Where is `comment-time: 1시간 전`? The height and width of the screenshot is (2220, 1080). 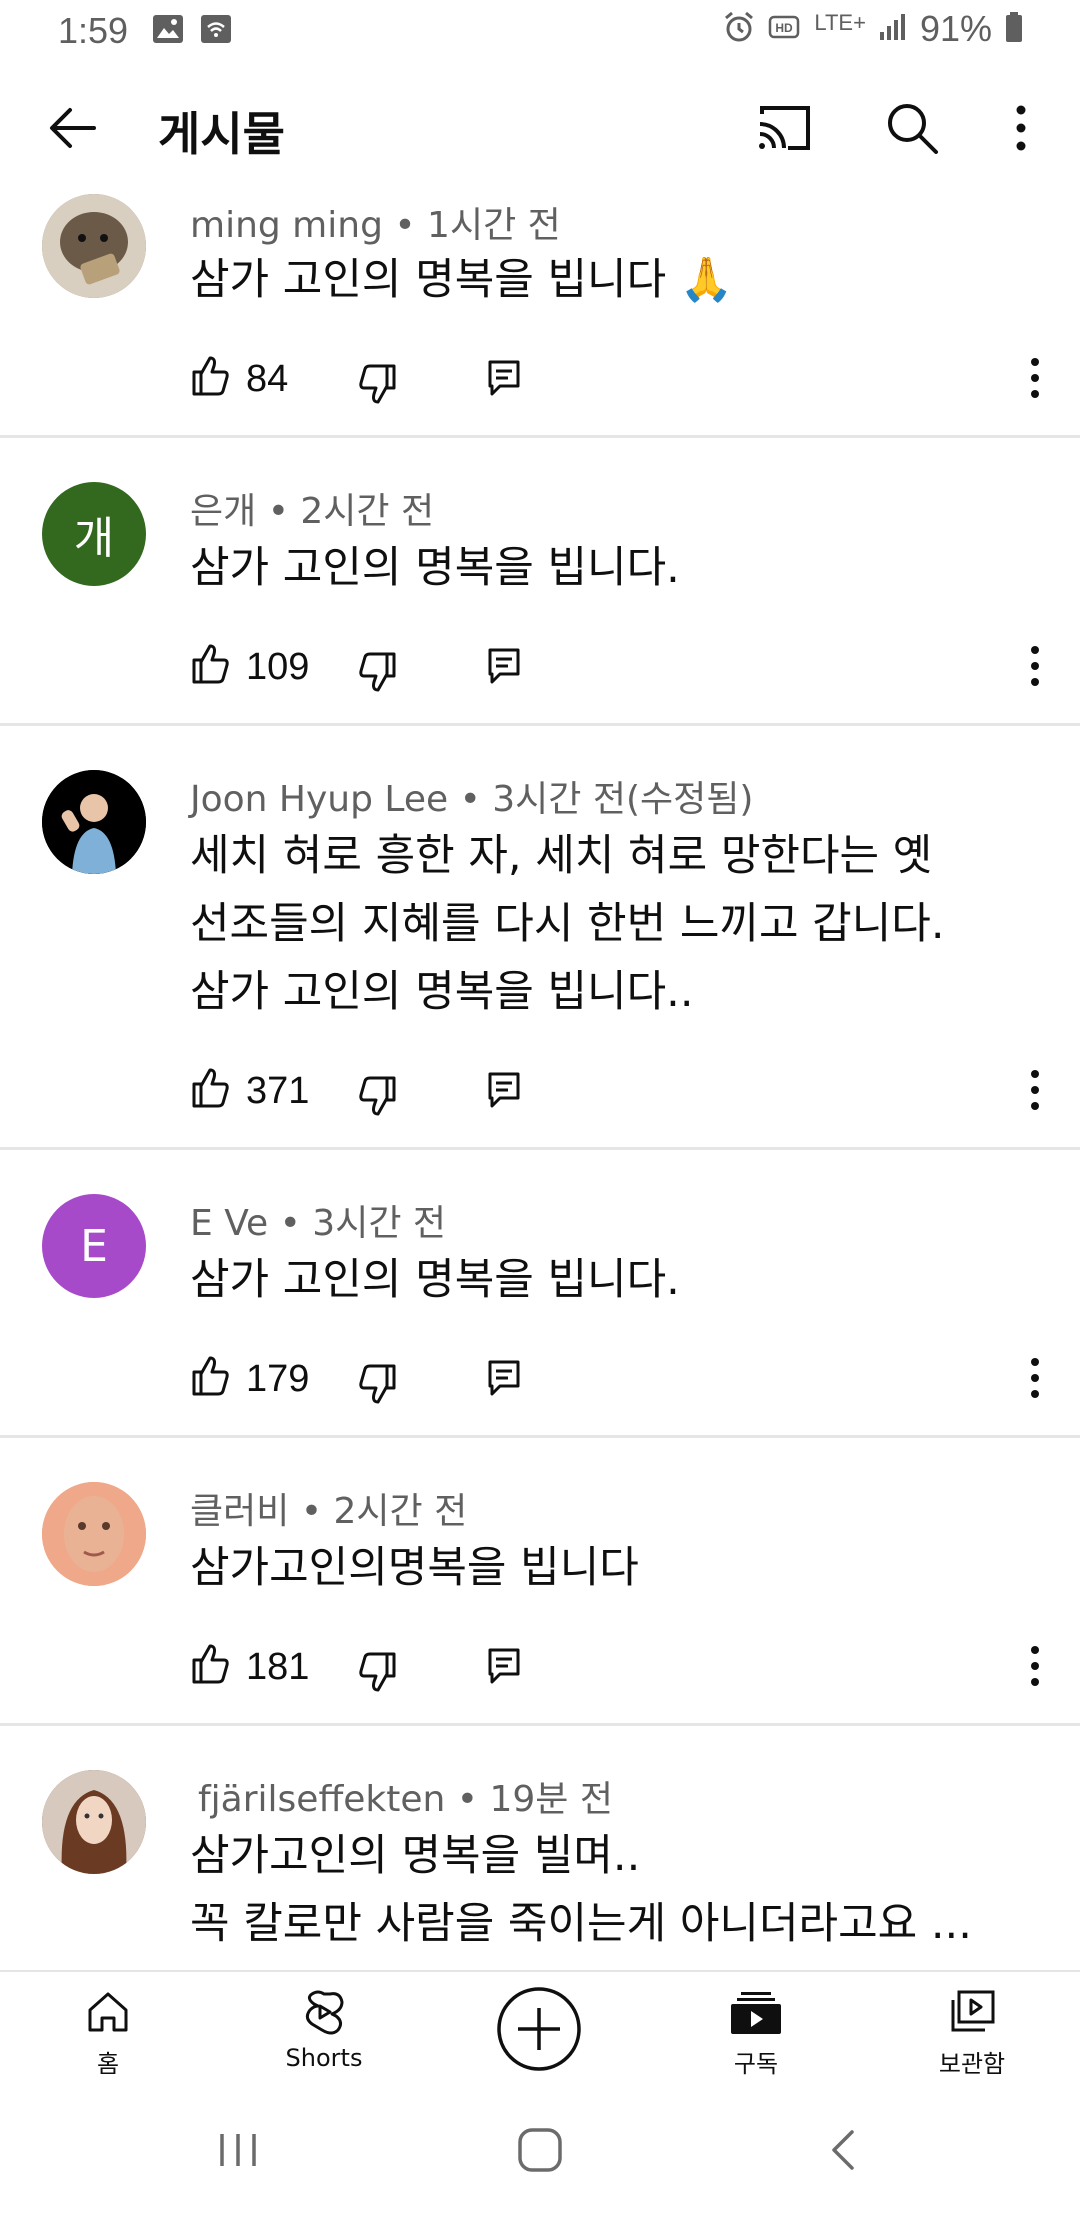 comment-time: 1시간 전 is located at coordinates (494, 225).